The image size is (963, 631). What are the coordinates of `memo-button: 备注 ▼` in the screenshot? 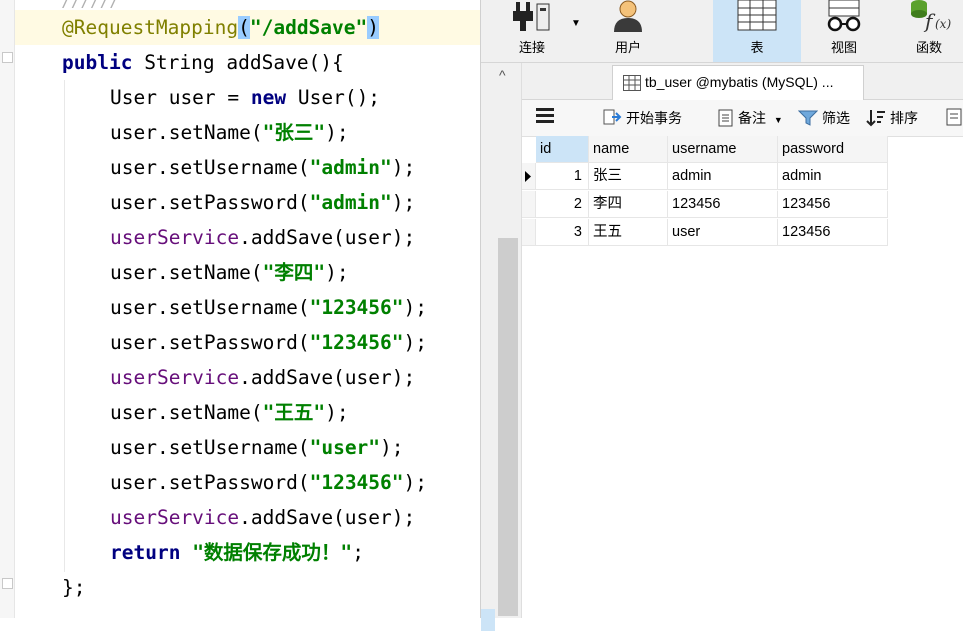 It's located at (750, 118).